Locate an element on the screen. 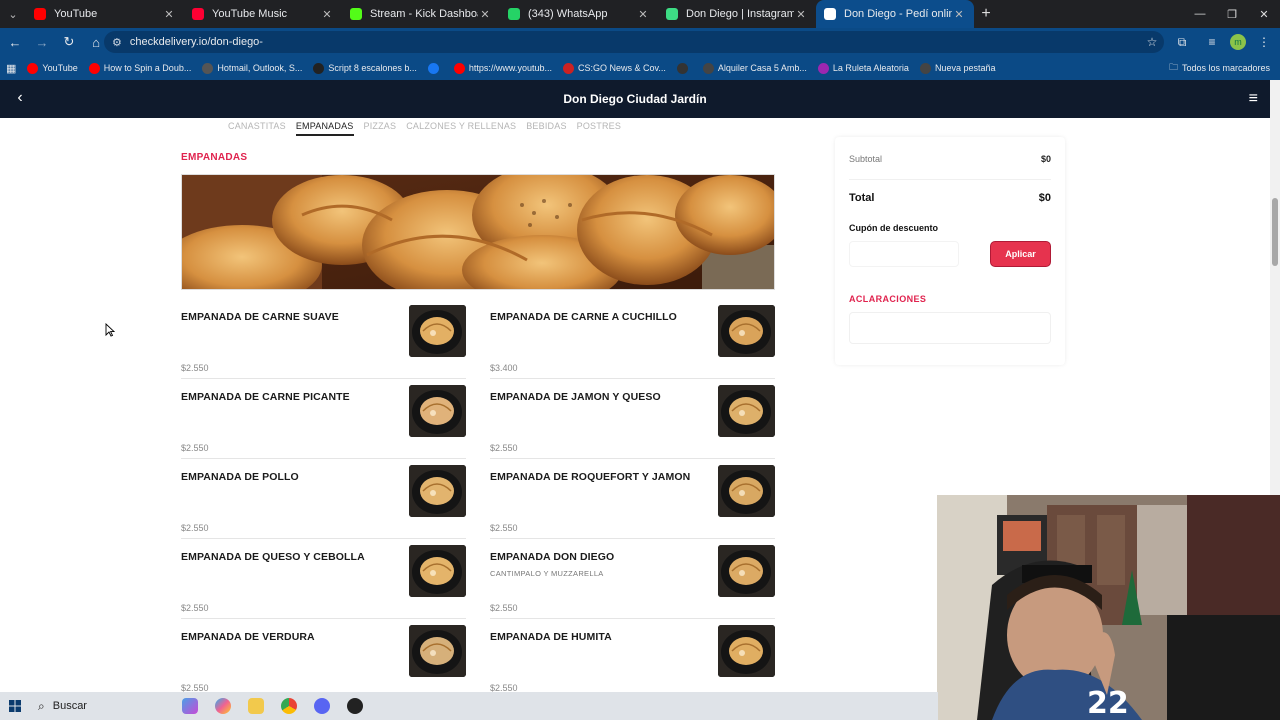 Image resolution: width=1280 pixels, height=720 pixels. empanadas-banner-image is located at coordinates (478, 232).